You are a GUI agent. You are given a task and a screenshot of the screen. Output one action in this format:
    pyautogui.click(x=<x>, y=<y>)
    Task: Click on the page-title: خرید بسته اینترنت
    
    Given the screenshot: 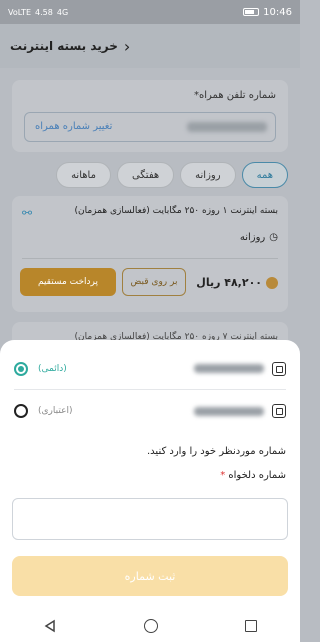 What is the action you would take?
    pyautogui.click(x=64, y=46)
    